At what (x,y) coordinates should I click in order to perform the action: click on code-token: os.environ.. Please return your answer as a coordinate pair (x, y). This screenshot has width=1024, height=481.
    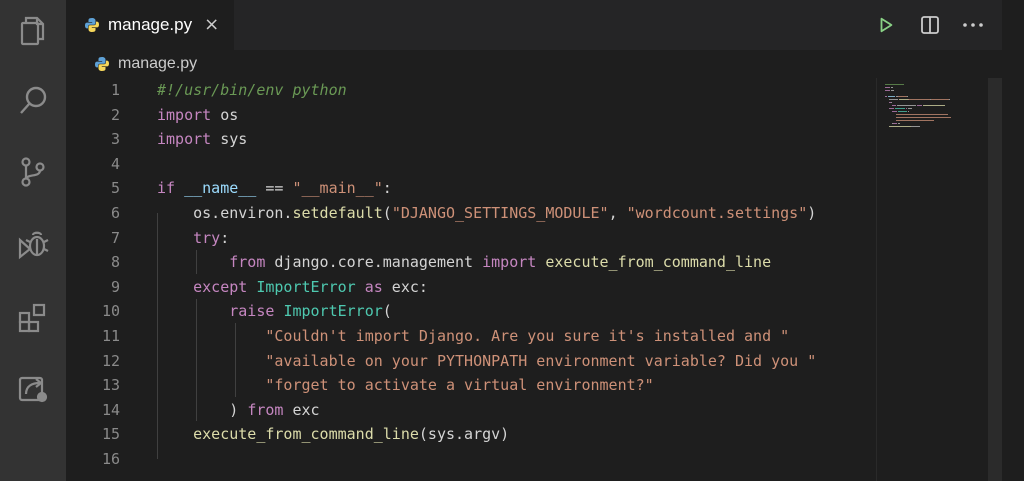
    Looking at the image, I should click on (225, 213).